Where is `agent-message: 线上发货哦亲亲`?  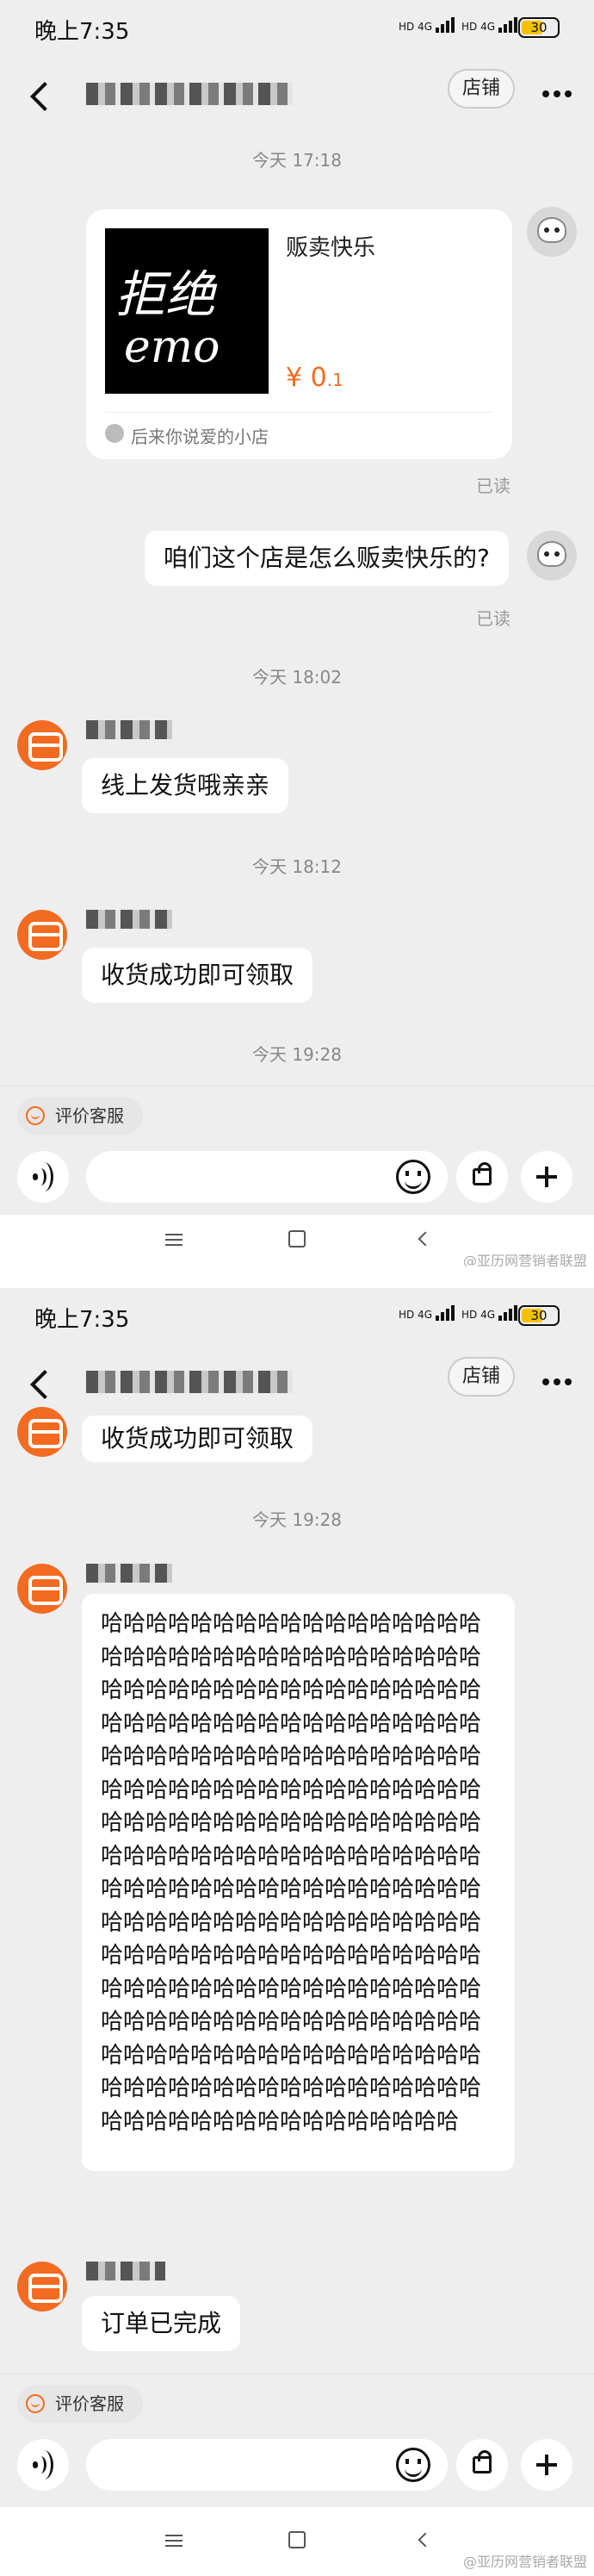 agent-message: 线上发货哦亲亲 is located at coordinates (185, 786).